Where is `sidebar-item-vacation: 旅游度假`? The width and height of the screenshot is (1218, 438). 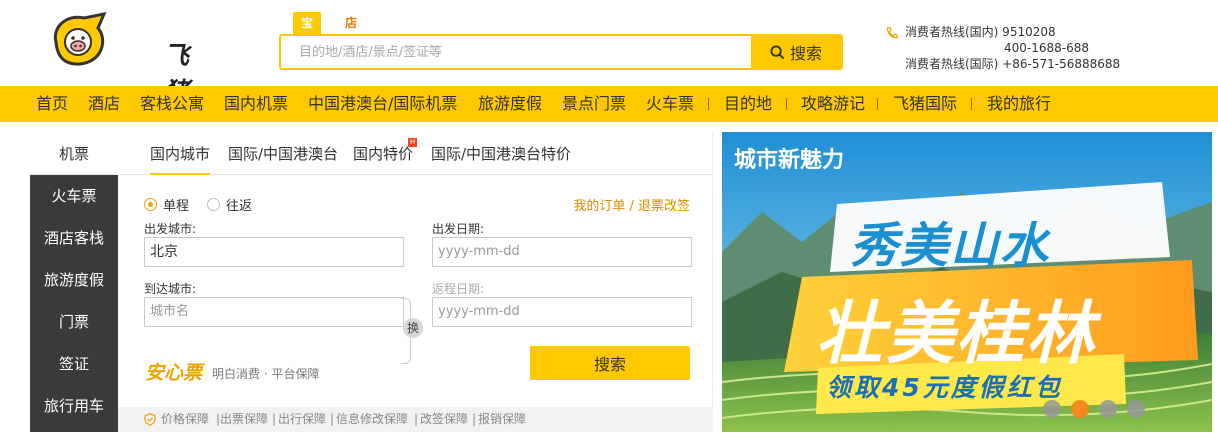
sidebar-item-vacation: 旅游度假 is located at coordinates (74, 280).